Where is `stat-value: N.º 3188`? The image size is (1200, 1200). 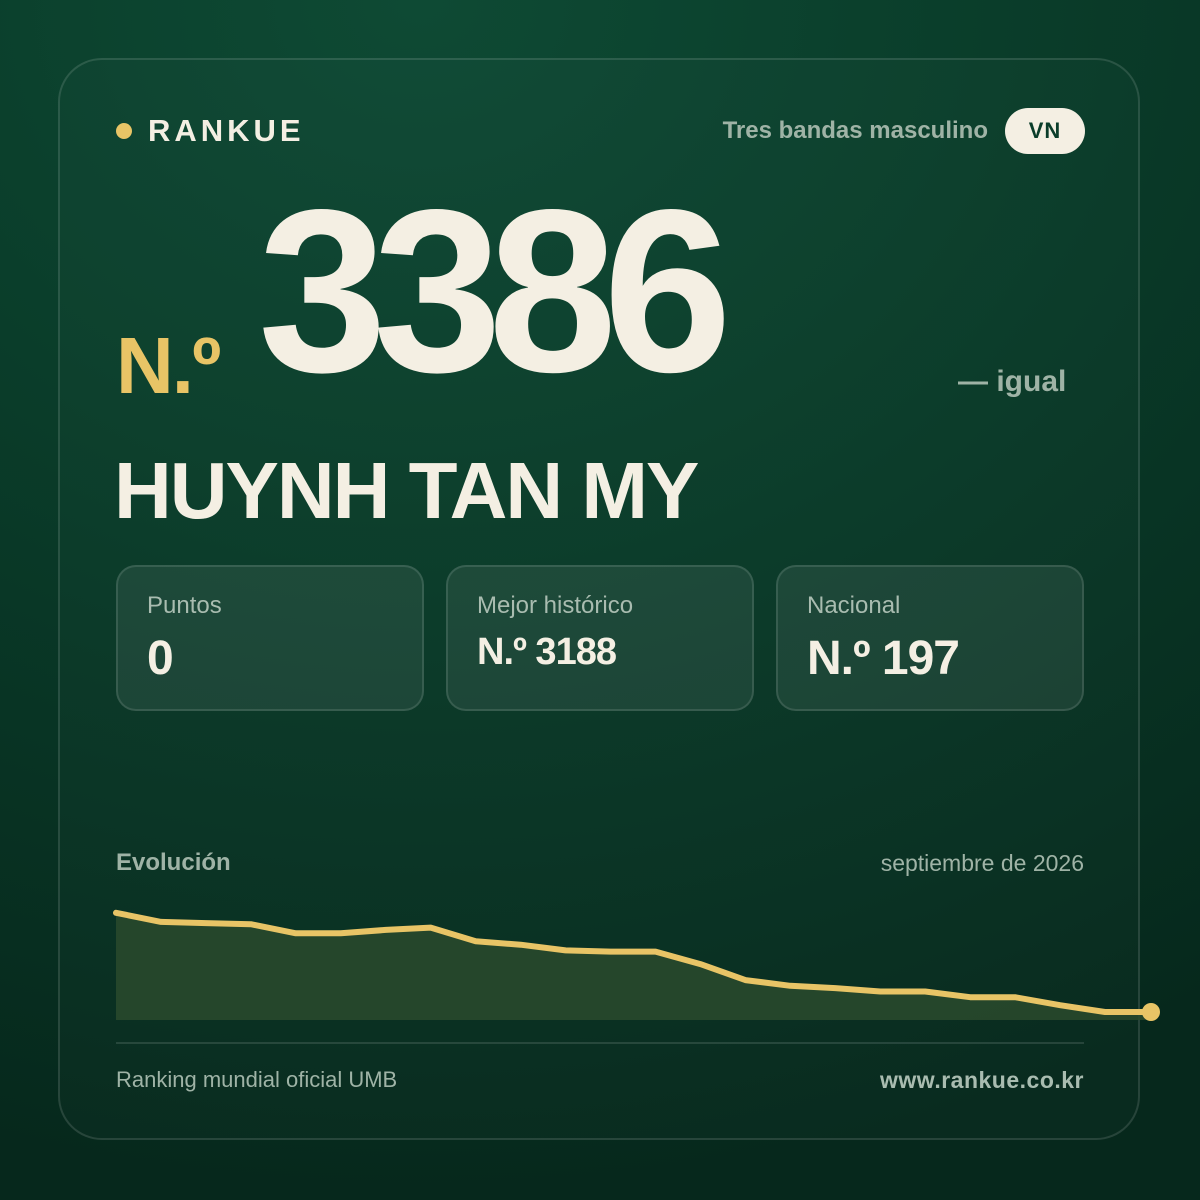
stat-value: N.º 3188 is located at coordinates (547, 652).